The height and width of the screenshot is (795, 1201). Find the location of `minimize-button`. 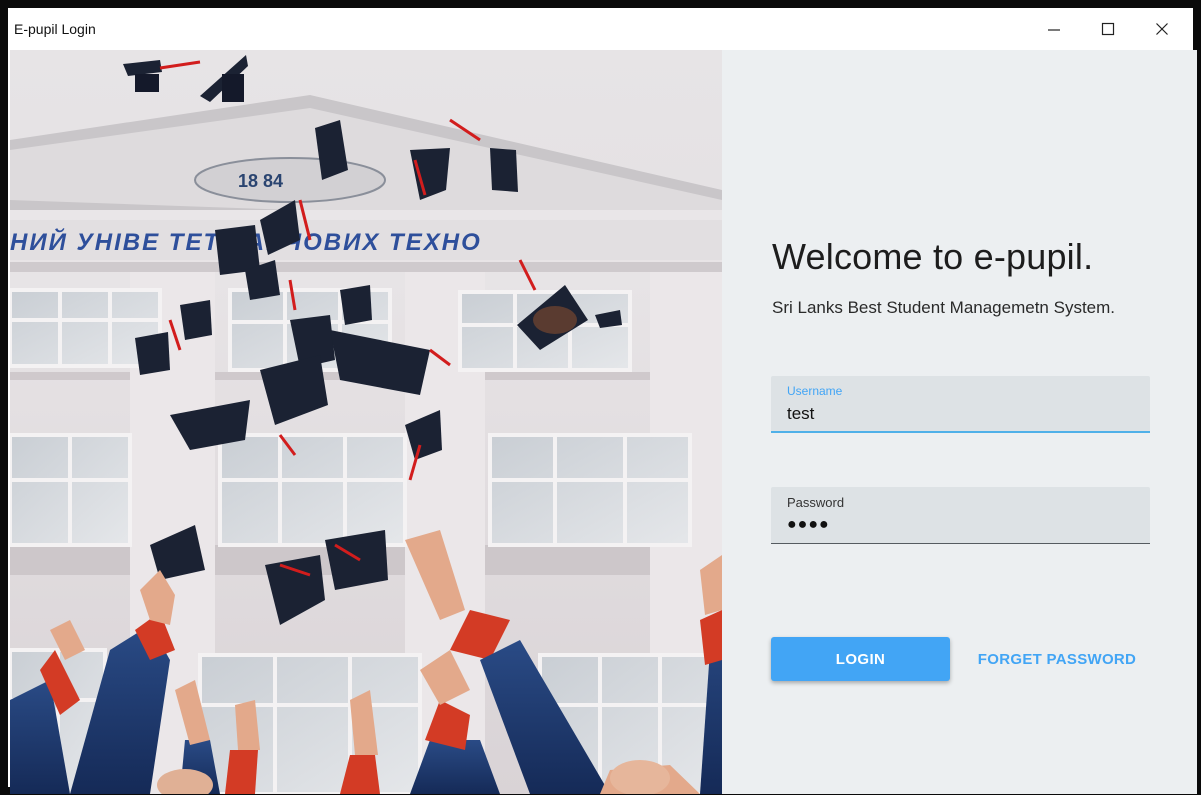

minimize-button is located at coordinates (1054, 29).